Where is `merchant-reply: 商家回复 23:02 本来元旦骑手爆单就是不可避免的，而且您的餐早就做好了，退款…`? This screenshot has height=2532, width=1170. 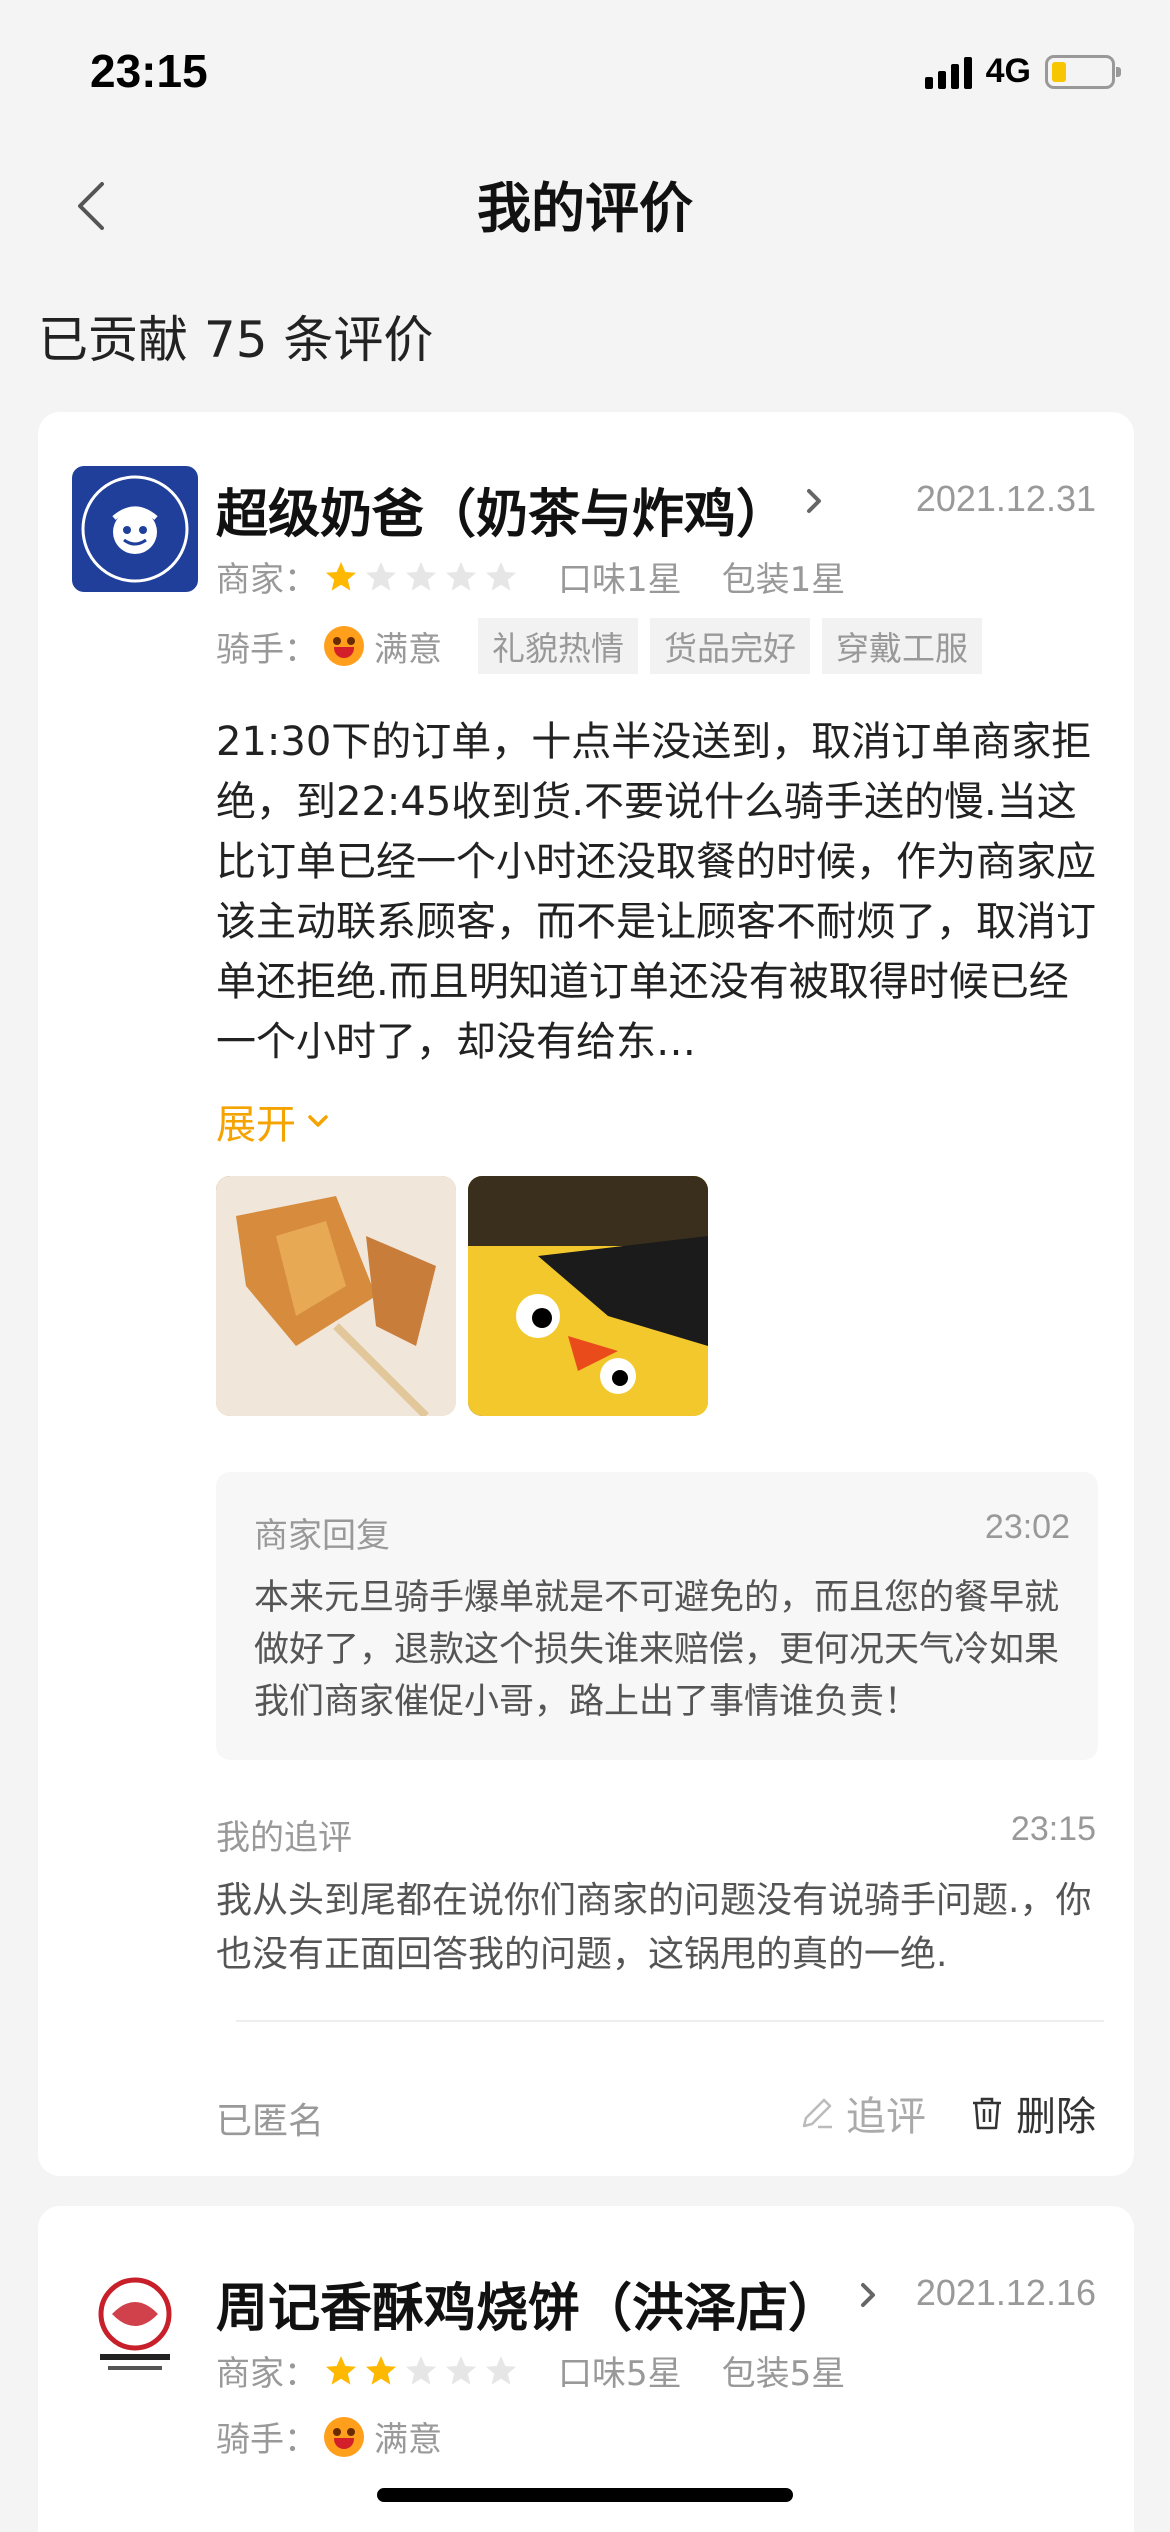 merchant-reply: 商家回复 23:02 本来元旦骑手爆单就是不可避免的，而且您的餐早就做好了，退款… is located at coordinates (657, 1616).